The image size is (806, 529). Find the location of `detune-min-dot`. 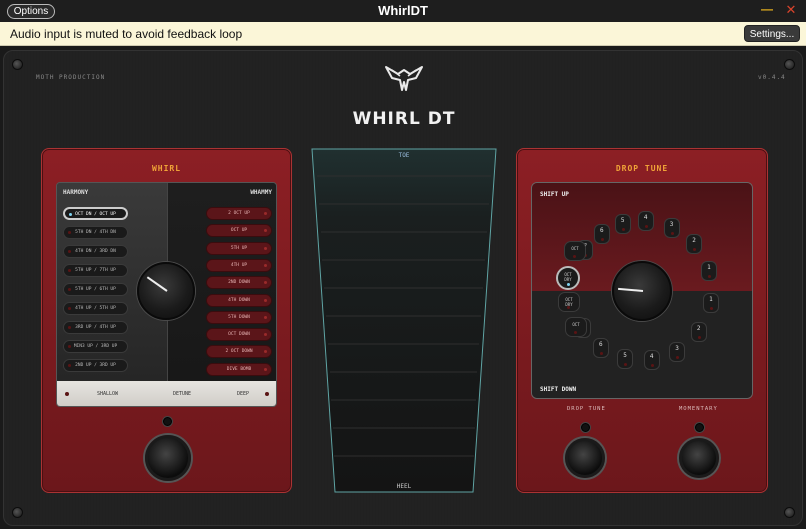

detune-min-dot is located at coordinates (67, 394).